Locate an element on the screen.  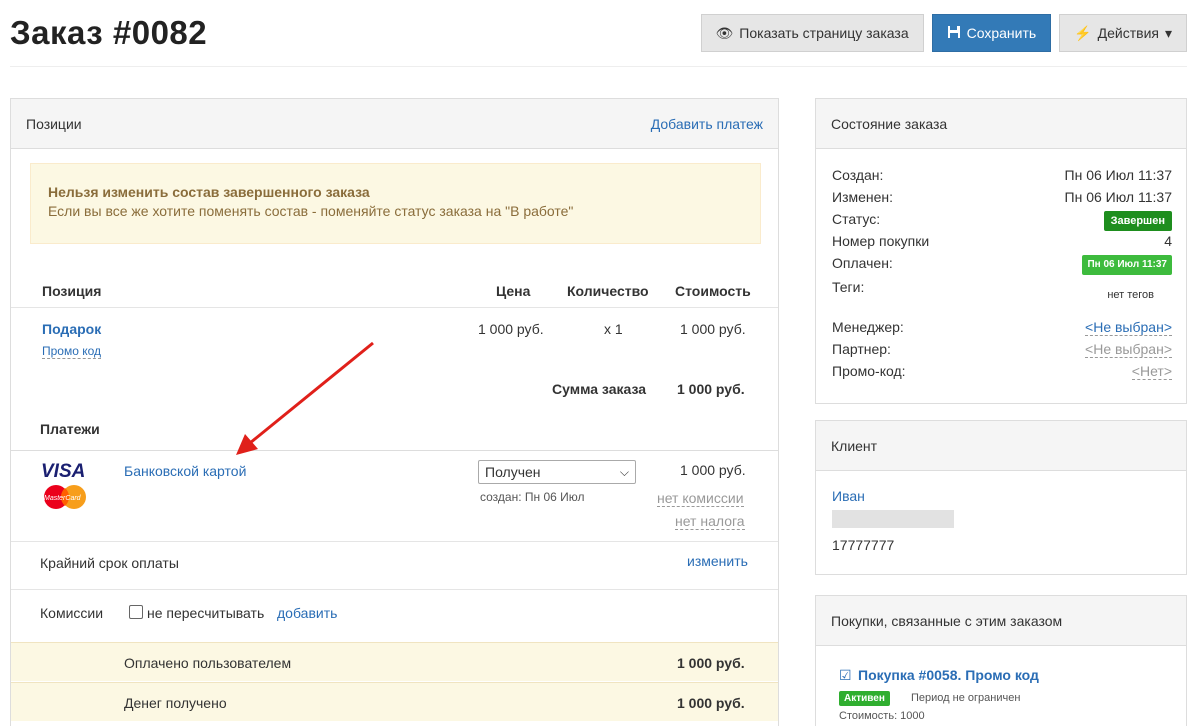
payment-method-link: Банковской картой is located at coordinates (185, 471).